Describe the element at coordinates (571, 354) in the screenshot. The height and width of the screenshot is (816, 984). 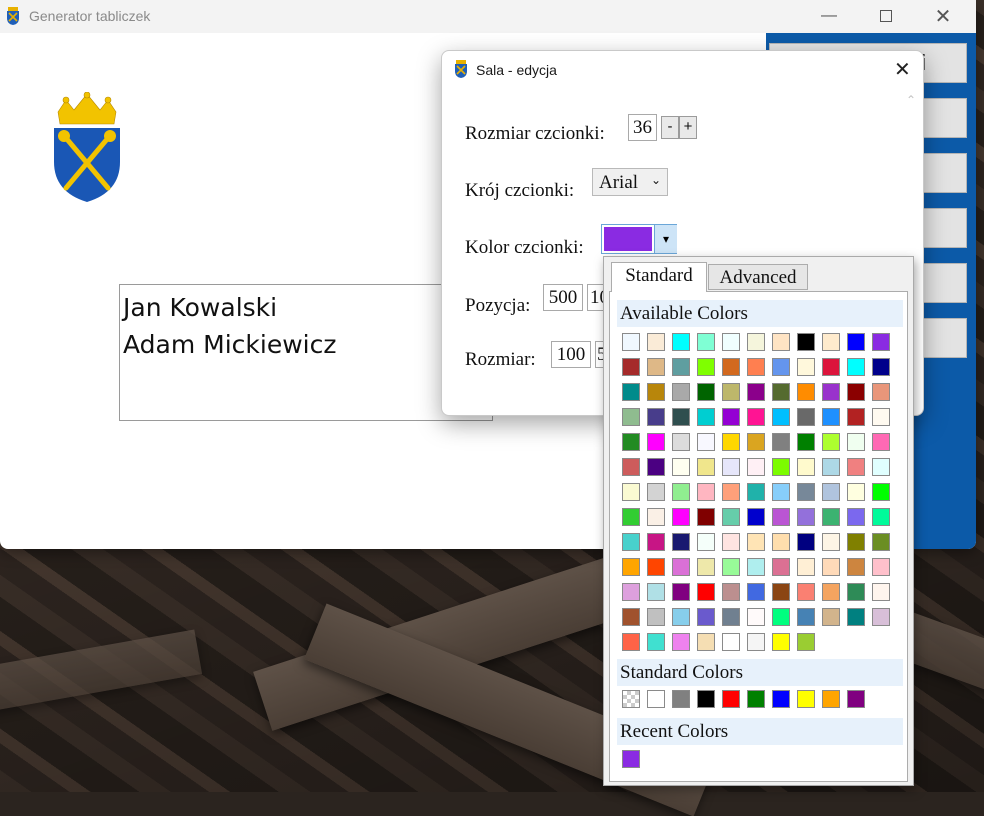
I see `size-width-input: 100` at that location.